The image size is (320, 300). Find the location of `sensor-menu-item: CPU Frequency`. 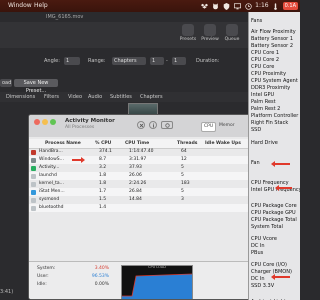

sensor-menu-item: CPU Frequency is located at coordinates (270, 183).